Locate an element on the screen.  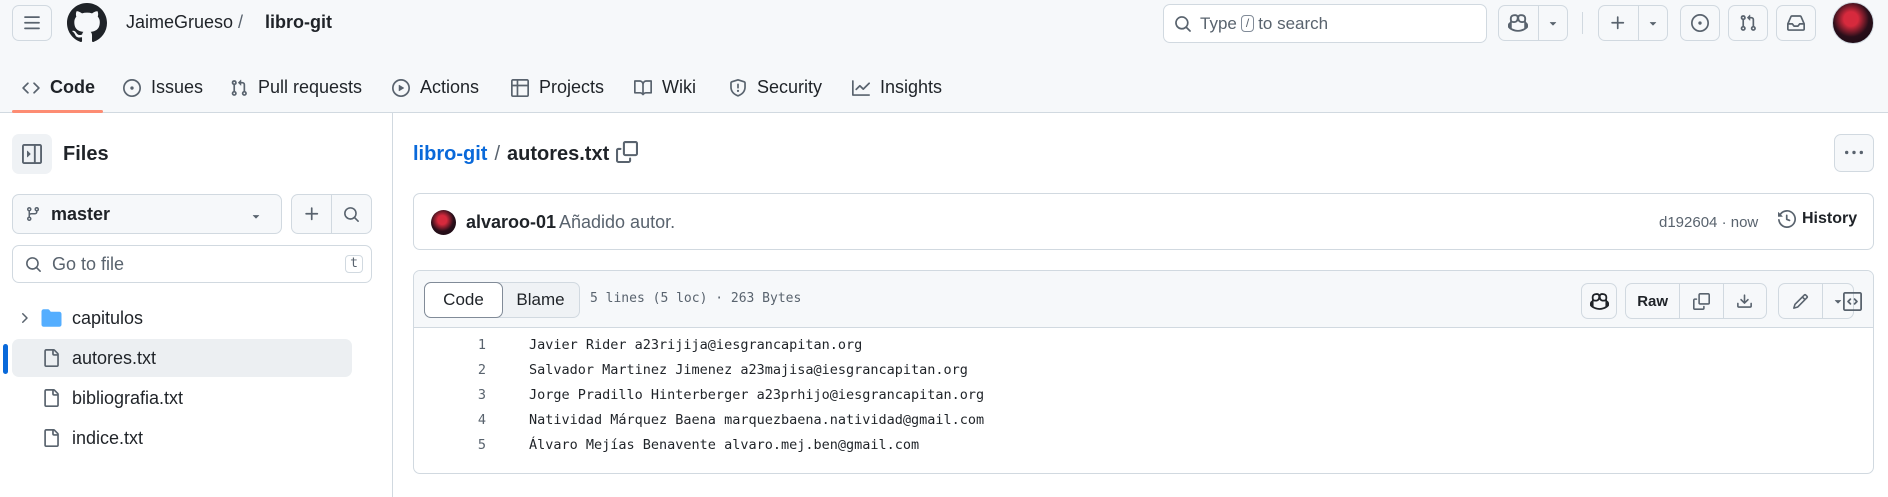
issues-button is located at coordinates (1700, 23).